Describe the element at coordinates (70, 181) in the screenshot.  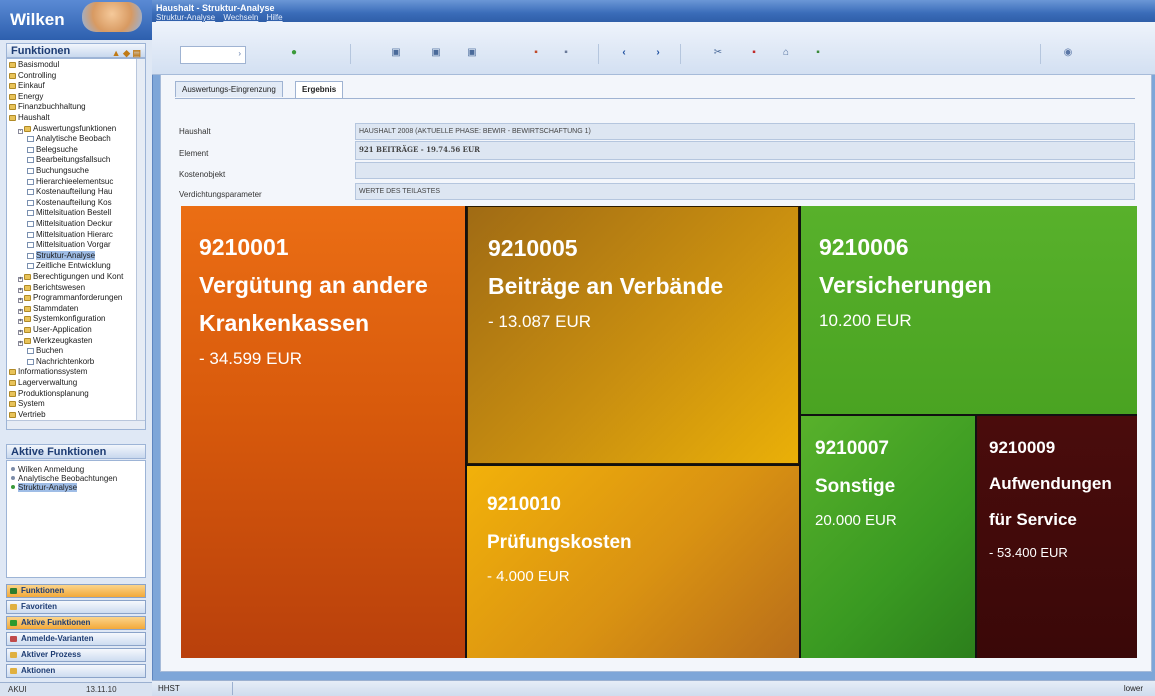
I see `tree-item: Hierarchieelementsuc` at that location.